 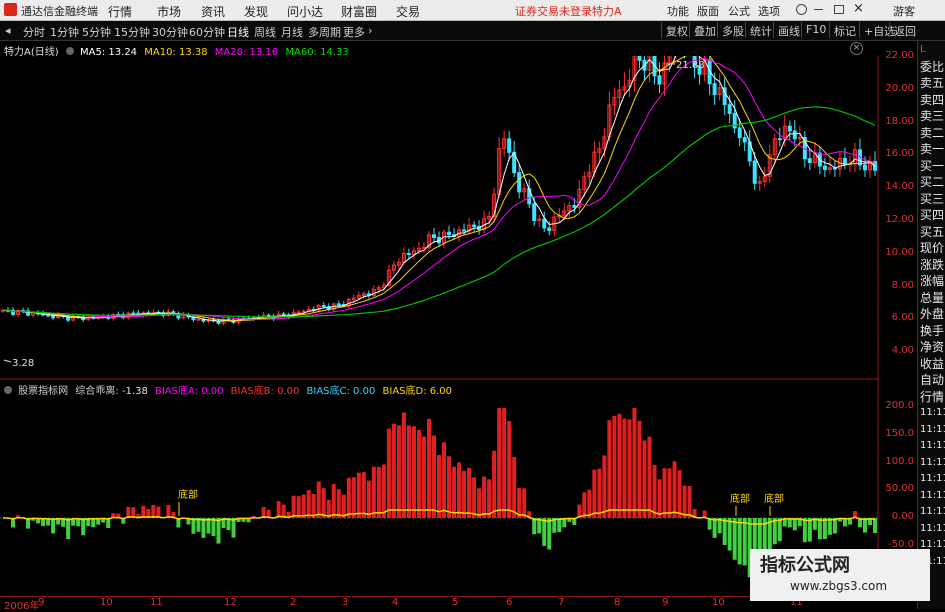 What do you see at coordinates (64, 32) in the screenshot?
I see `period-1min: 1分钟` at bounding box center [64, 32].